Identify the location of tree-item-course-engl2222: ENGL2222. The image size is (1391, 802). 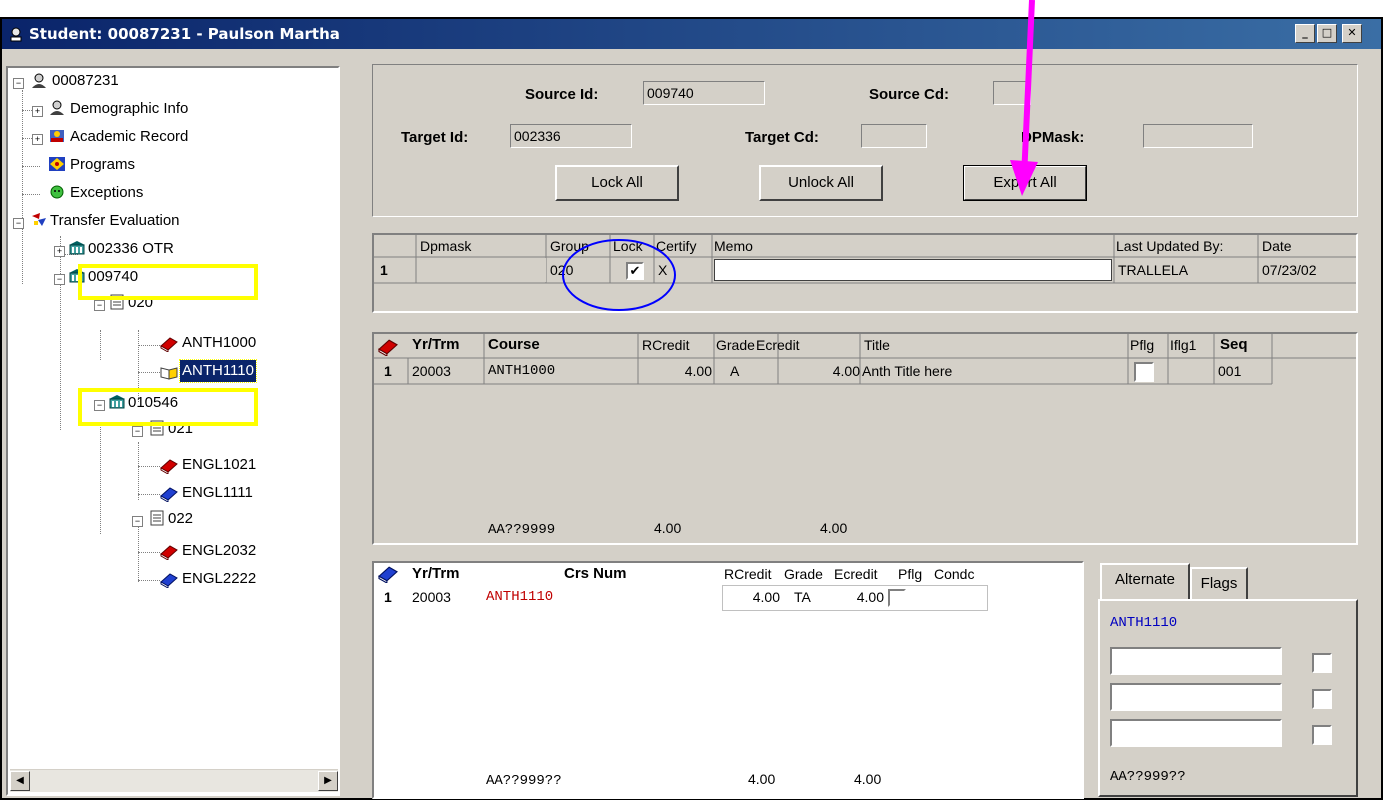
(219, 579).